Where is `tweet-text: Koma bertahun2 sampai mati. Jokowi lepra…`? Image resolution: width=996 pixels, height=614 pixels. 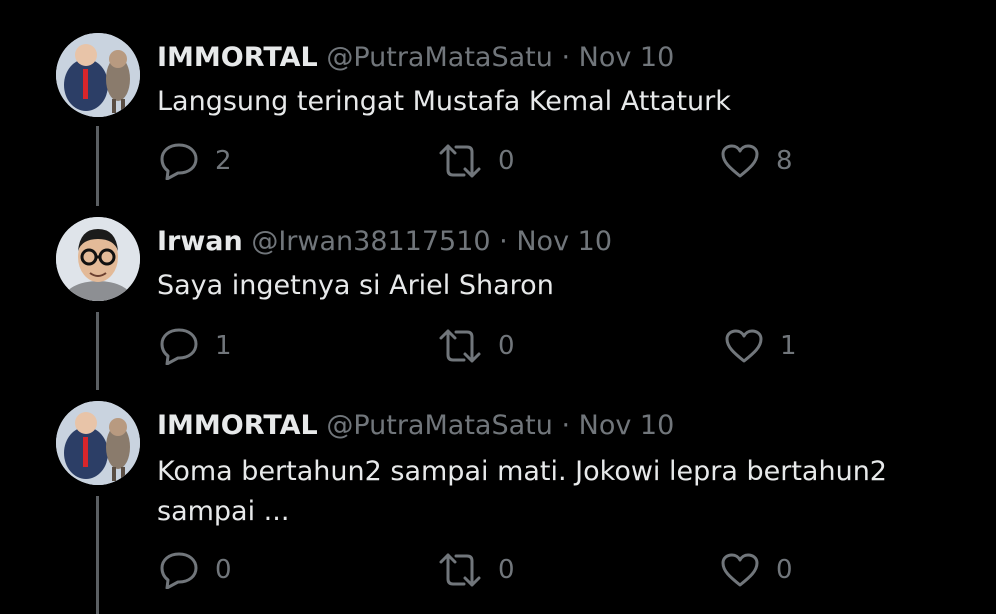 tweet-text: Koma bertahun2 sampai mati. Jokowi lepra… is located at coordinates (522, 491).